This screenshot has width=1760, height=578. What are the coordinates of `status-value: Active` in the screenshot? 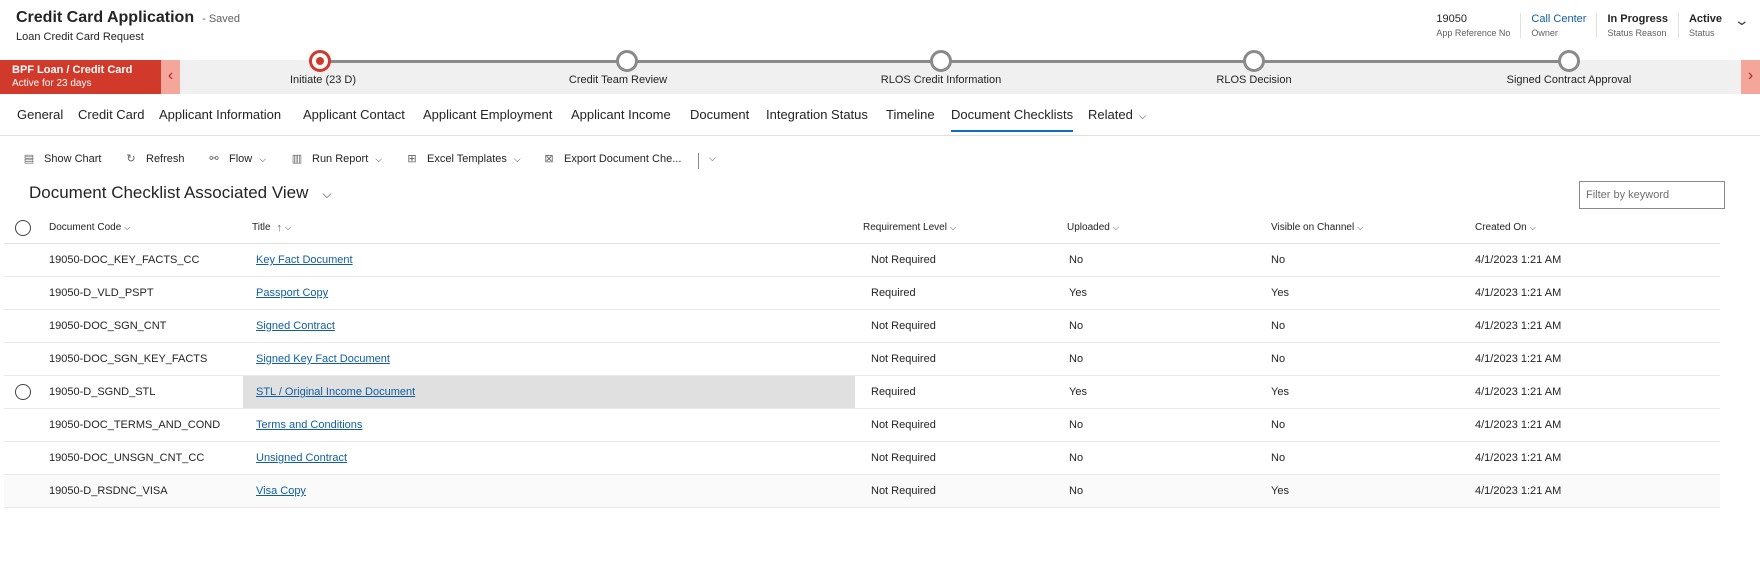 It's located at (1705, 19).